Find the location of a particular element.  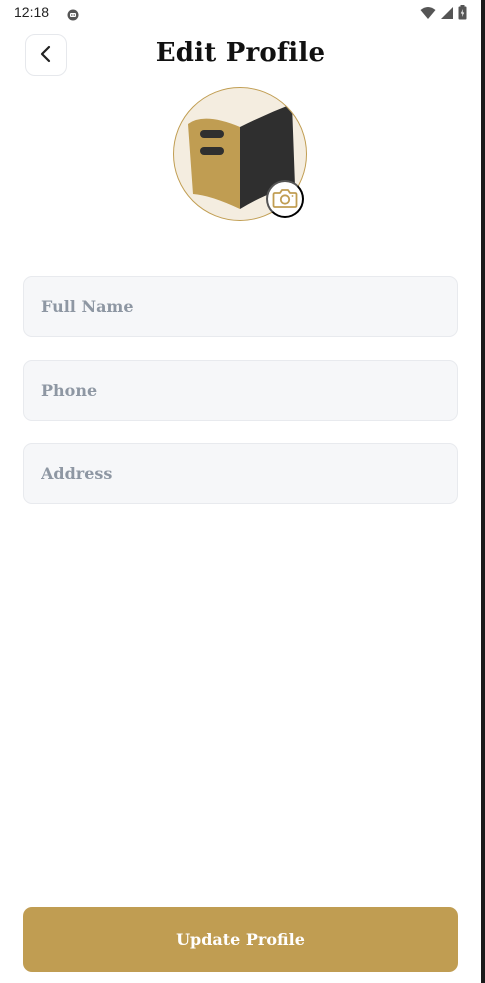

signal-icon is located at coordinates (447, 14).